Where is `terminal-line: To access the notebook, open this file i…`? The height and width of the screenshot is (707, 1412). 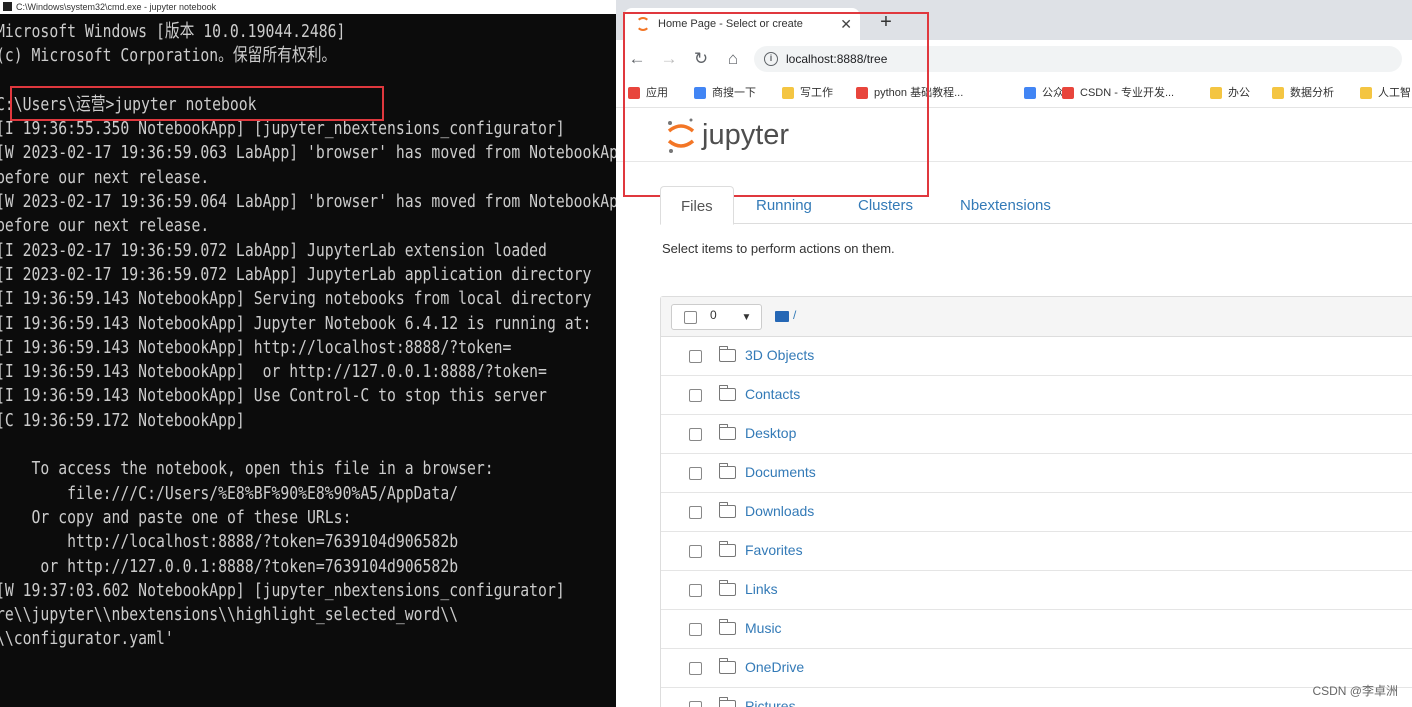 terminal-line: To access the notebook, open this file i… is located at coordinates (247, 469).